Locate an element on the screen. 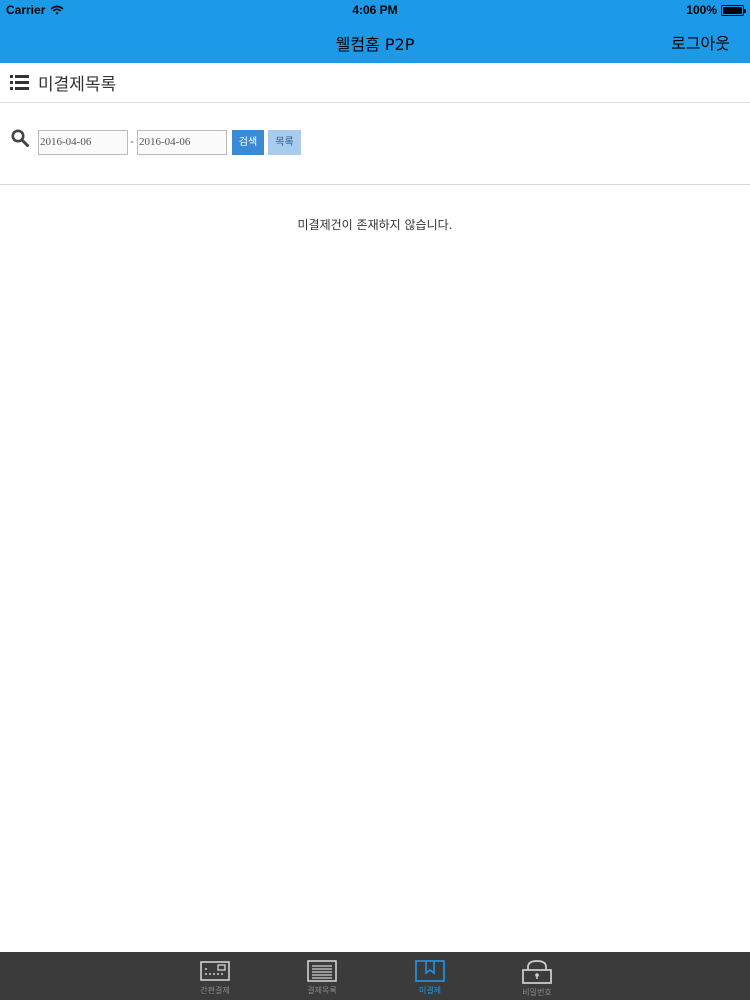  tab-label: 간편결제 is located at coordinates (215, 990).